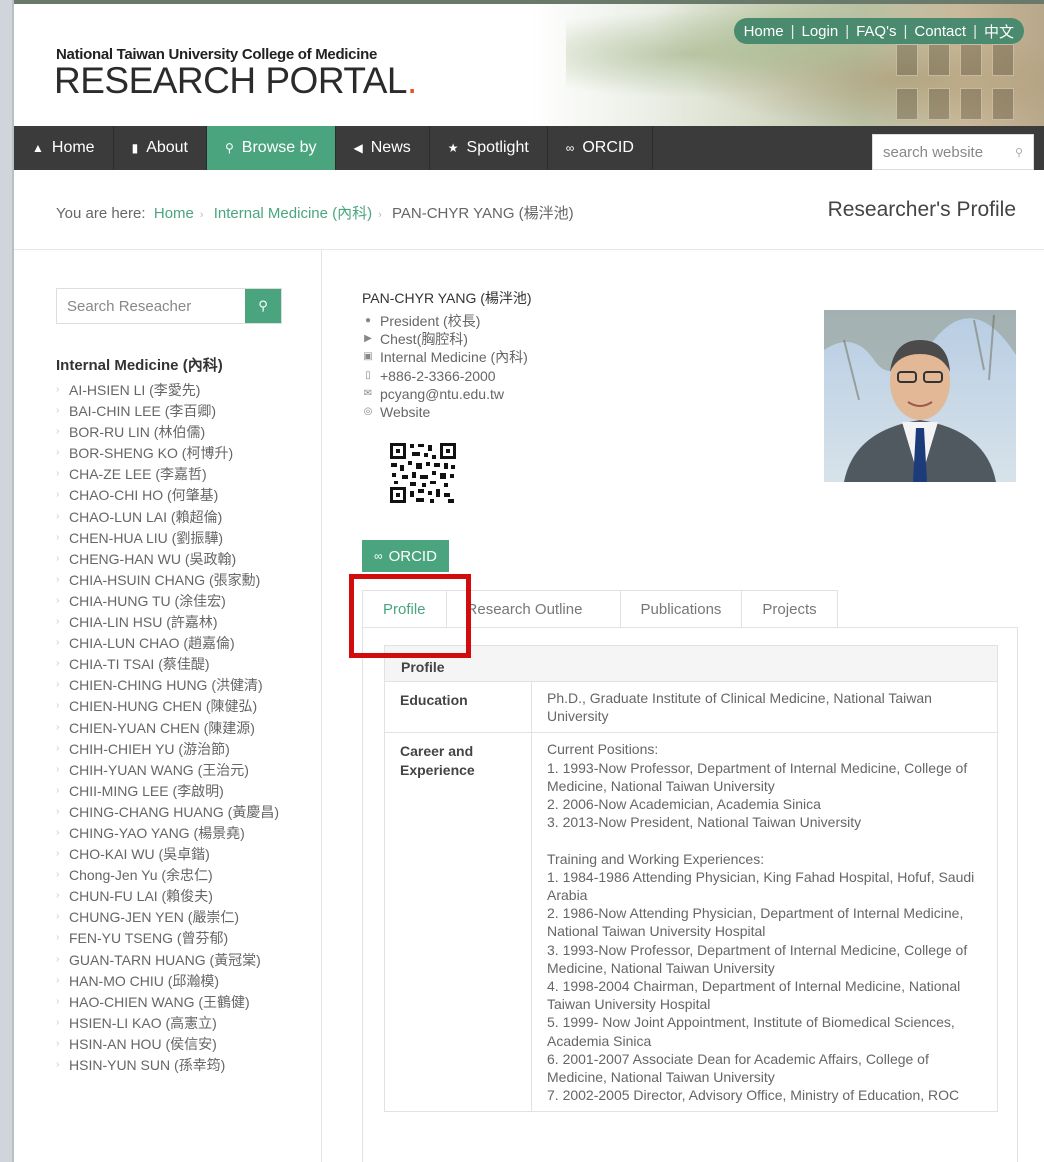  What do you see at coordinates (141, 896) in the screenshot?
I see `sidebar-researcher-name: CHUN-FU LAI (賴俊夫)` at bounding box center [141, 896].